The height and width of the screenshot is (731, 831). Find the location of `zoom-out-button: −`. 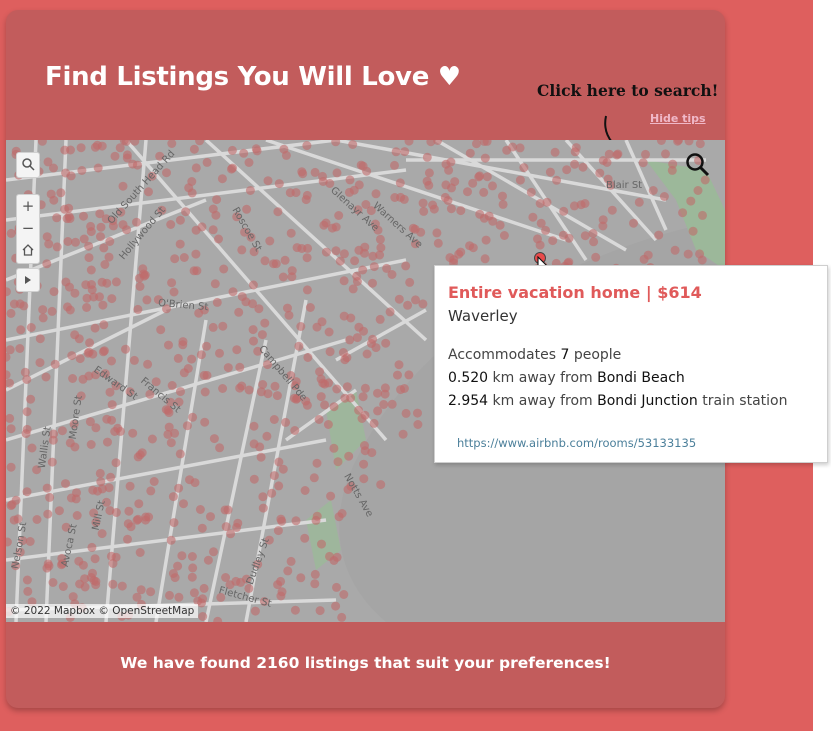

zoom-out-button: − is located at coordinates (28, 228).